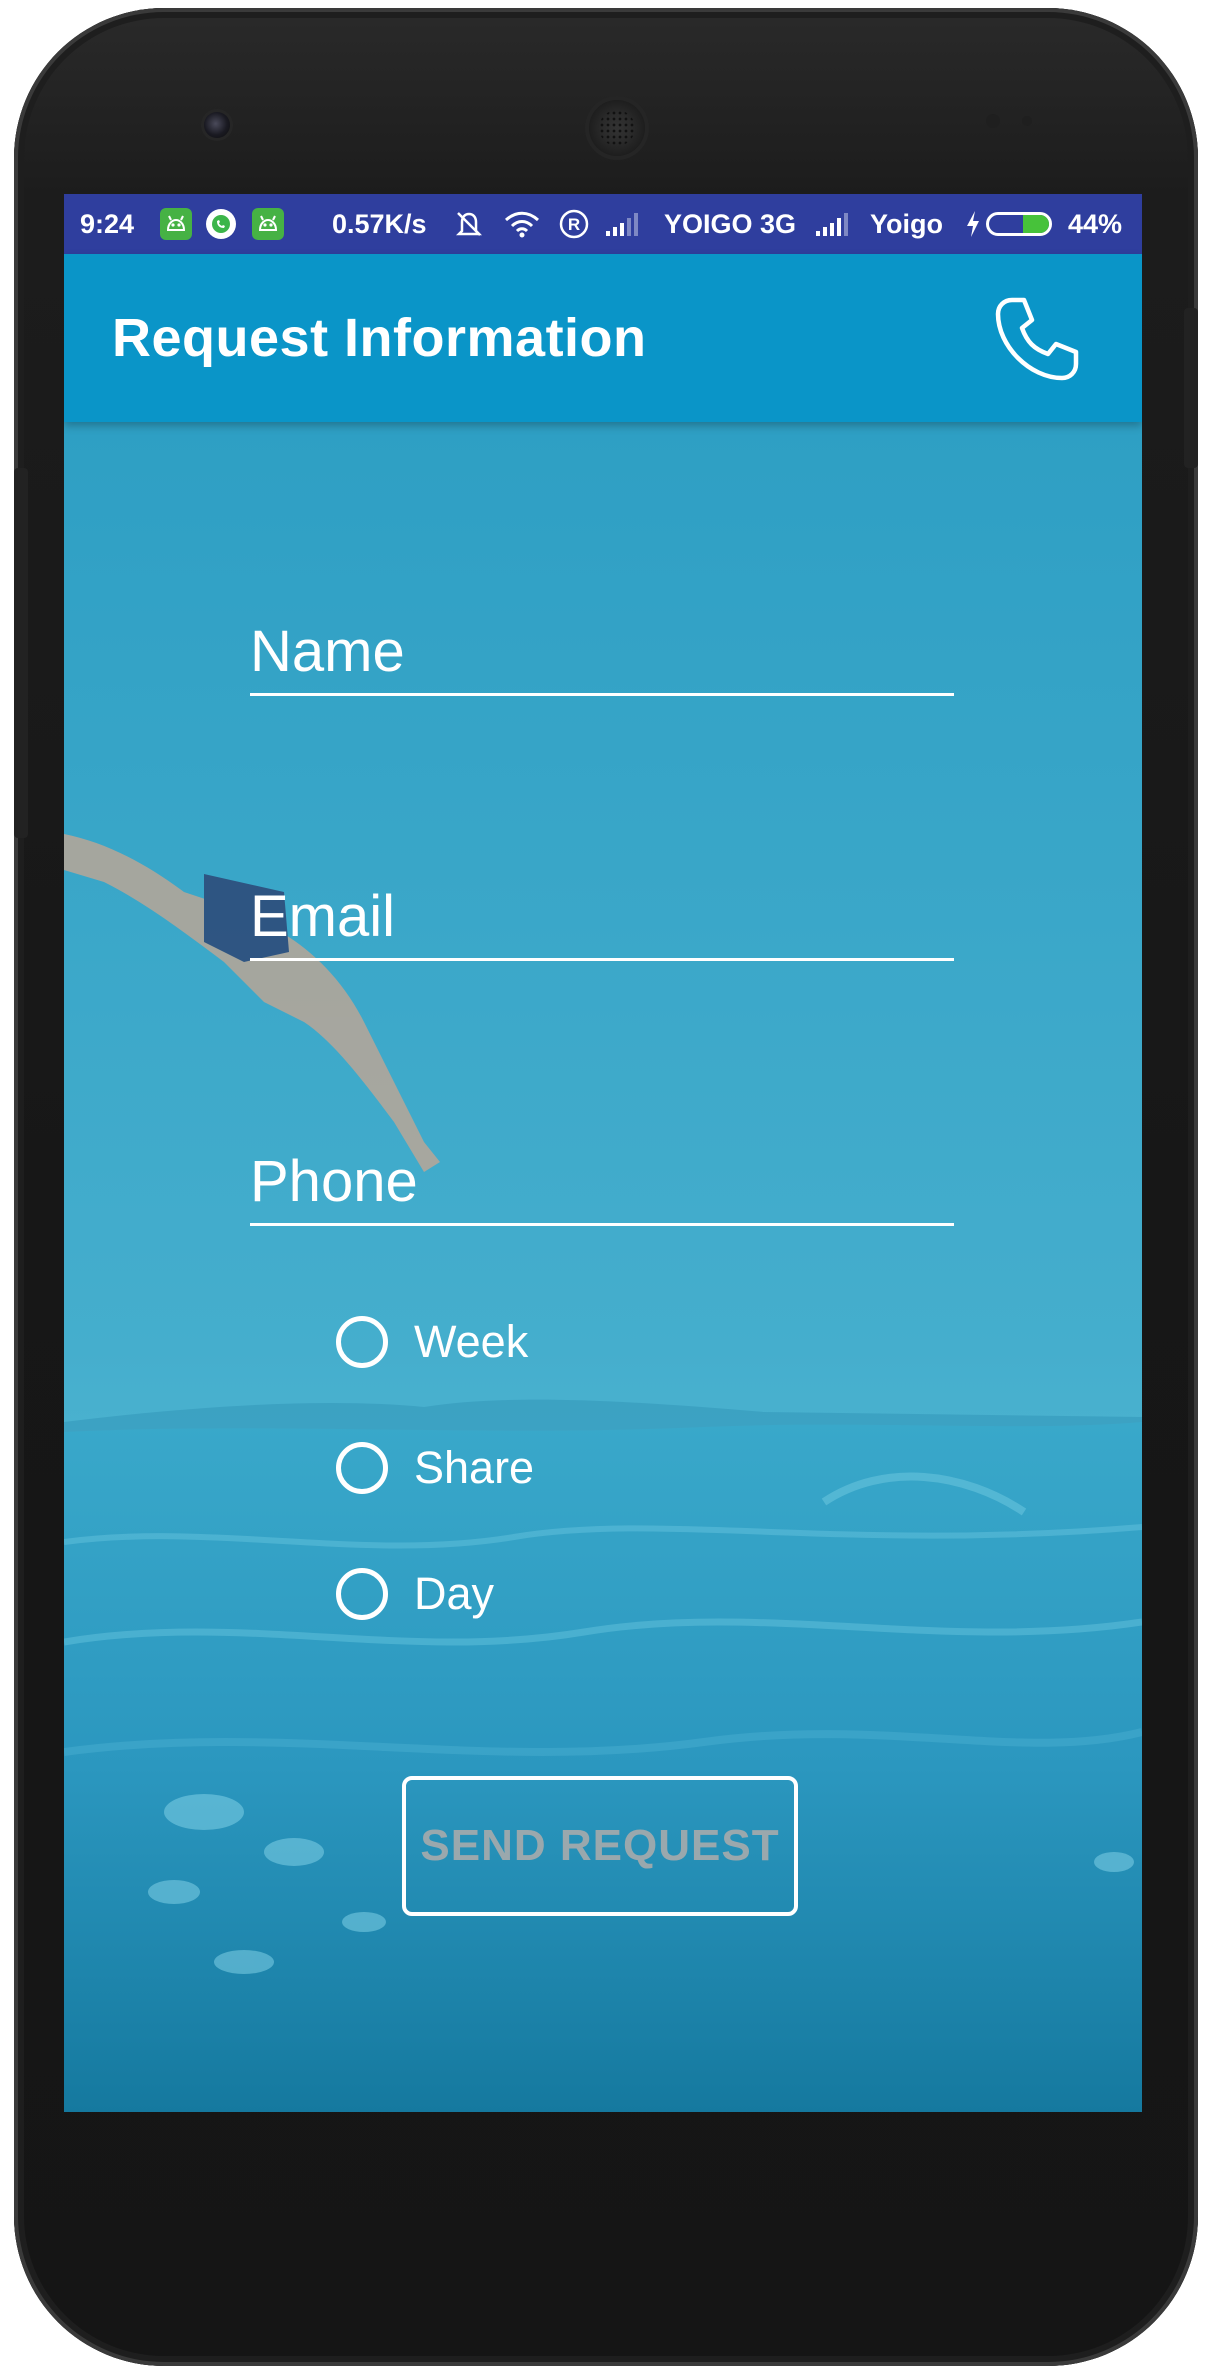  I want to click on front-camera, so click(217, 125).